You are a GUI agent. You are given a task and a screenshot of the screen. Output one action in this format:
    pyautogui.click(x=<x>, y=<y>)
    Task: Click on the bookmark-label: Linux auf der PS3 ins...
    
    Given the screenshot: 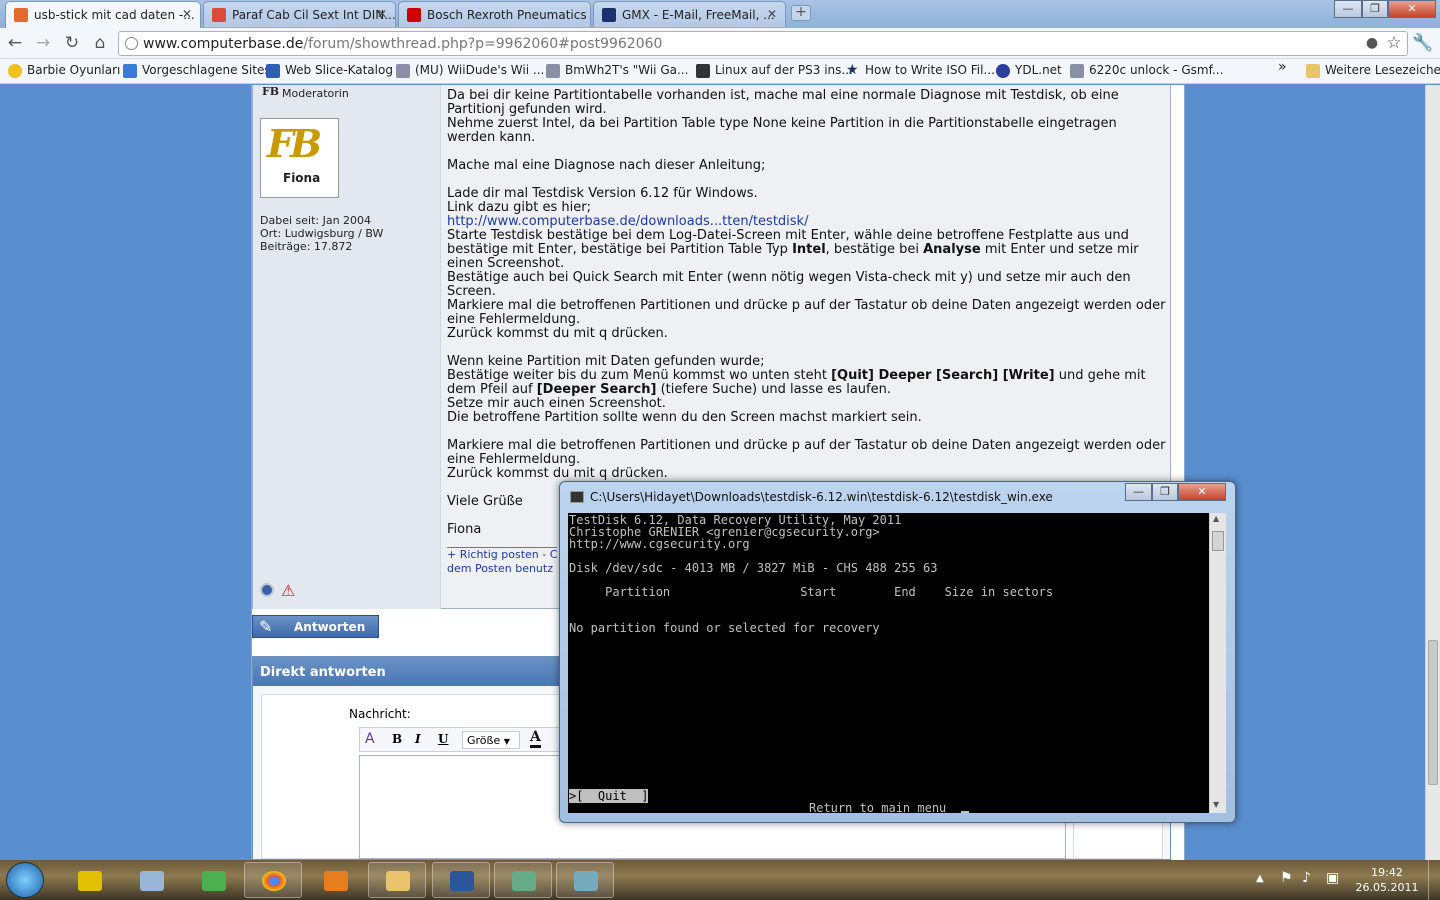 What is the action you would take?
    pyautogui.click(x=784, y=70)
    